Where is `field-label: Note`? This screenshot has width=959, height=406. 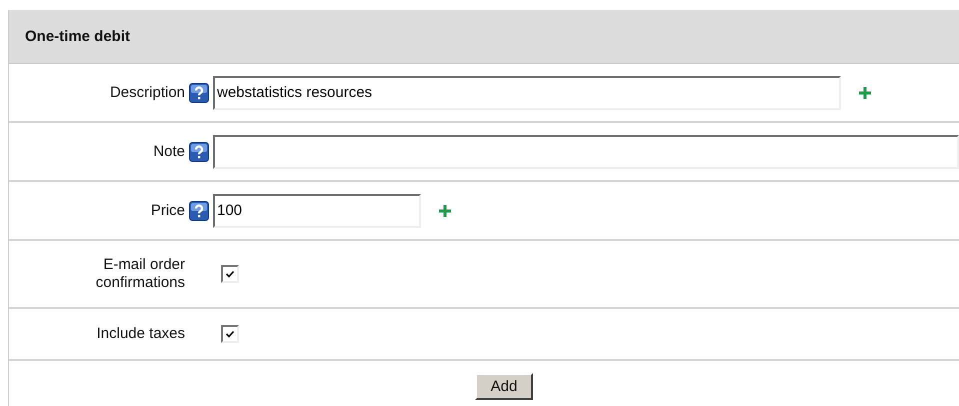
field-label: Note is located at coordinates (168, 151).